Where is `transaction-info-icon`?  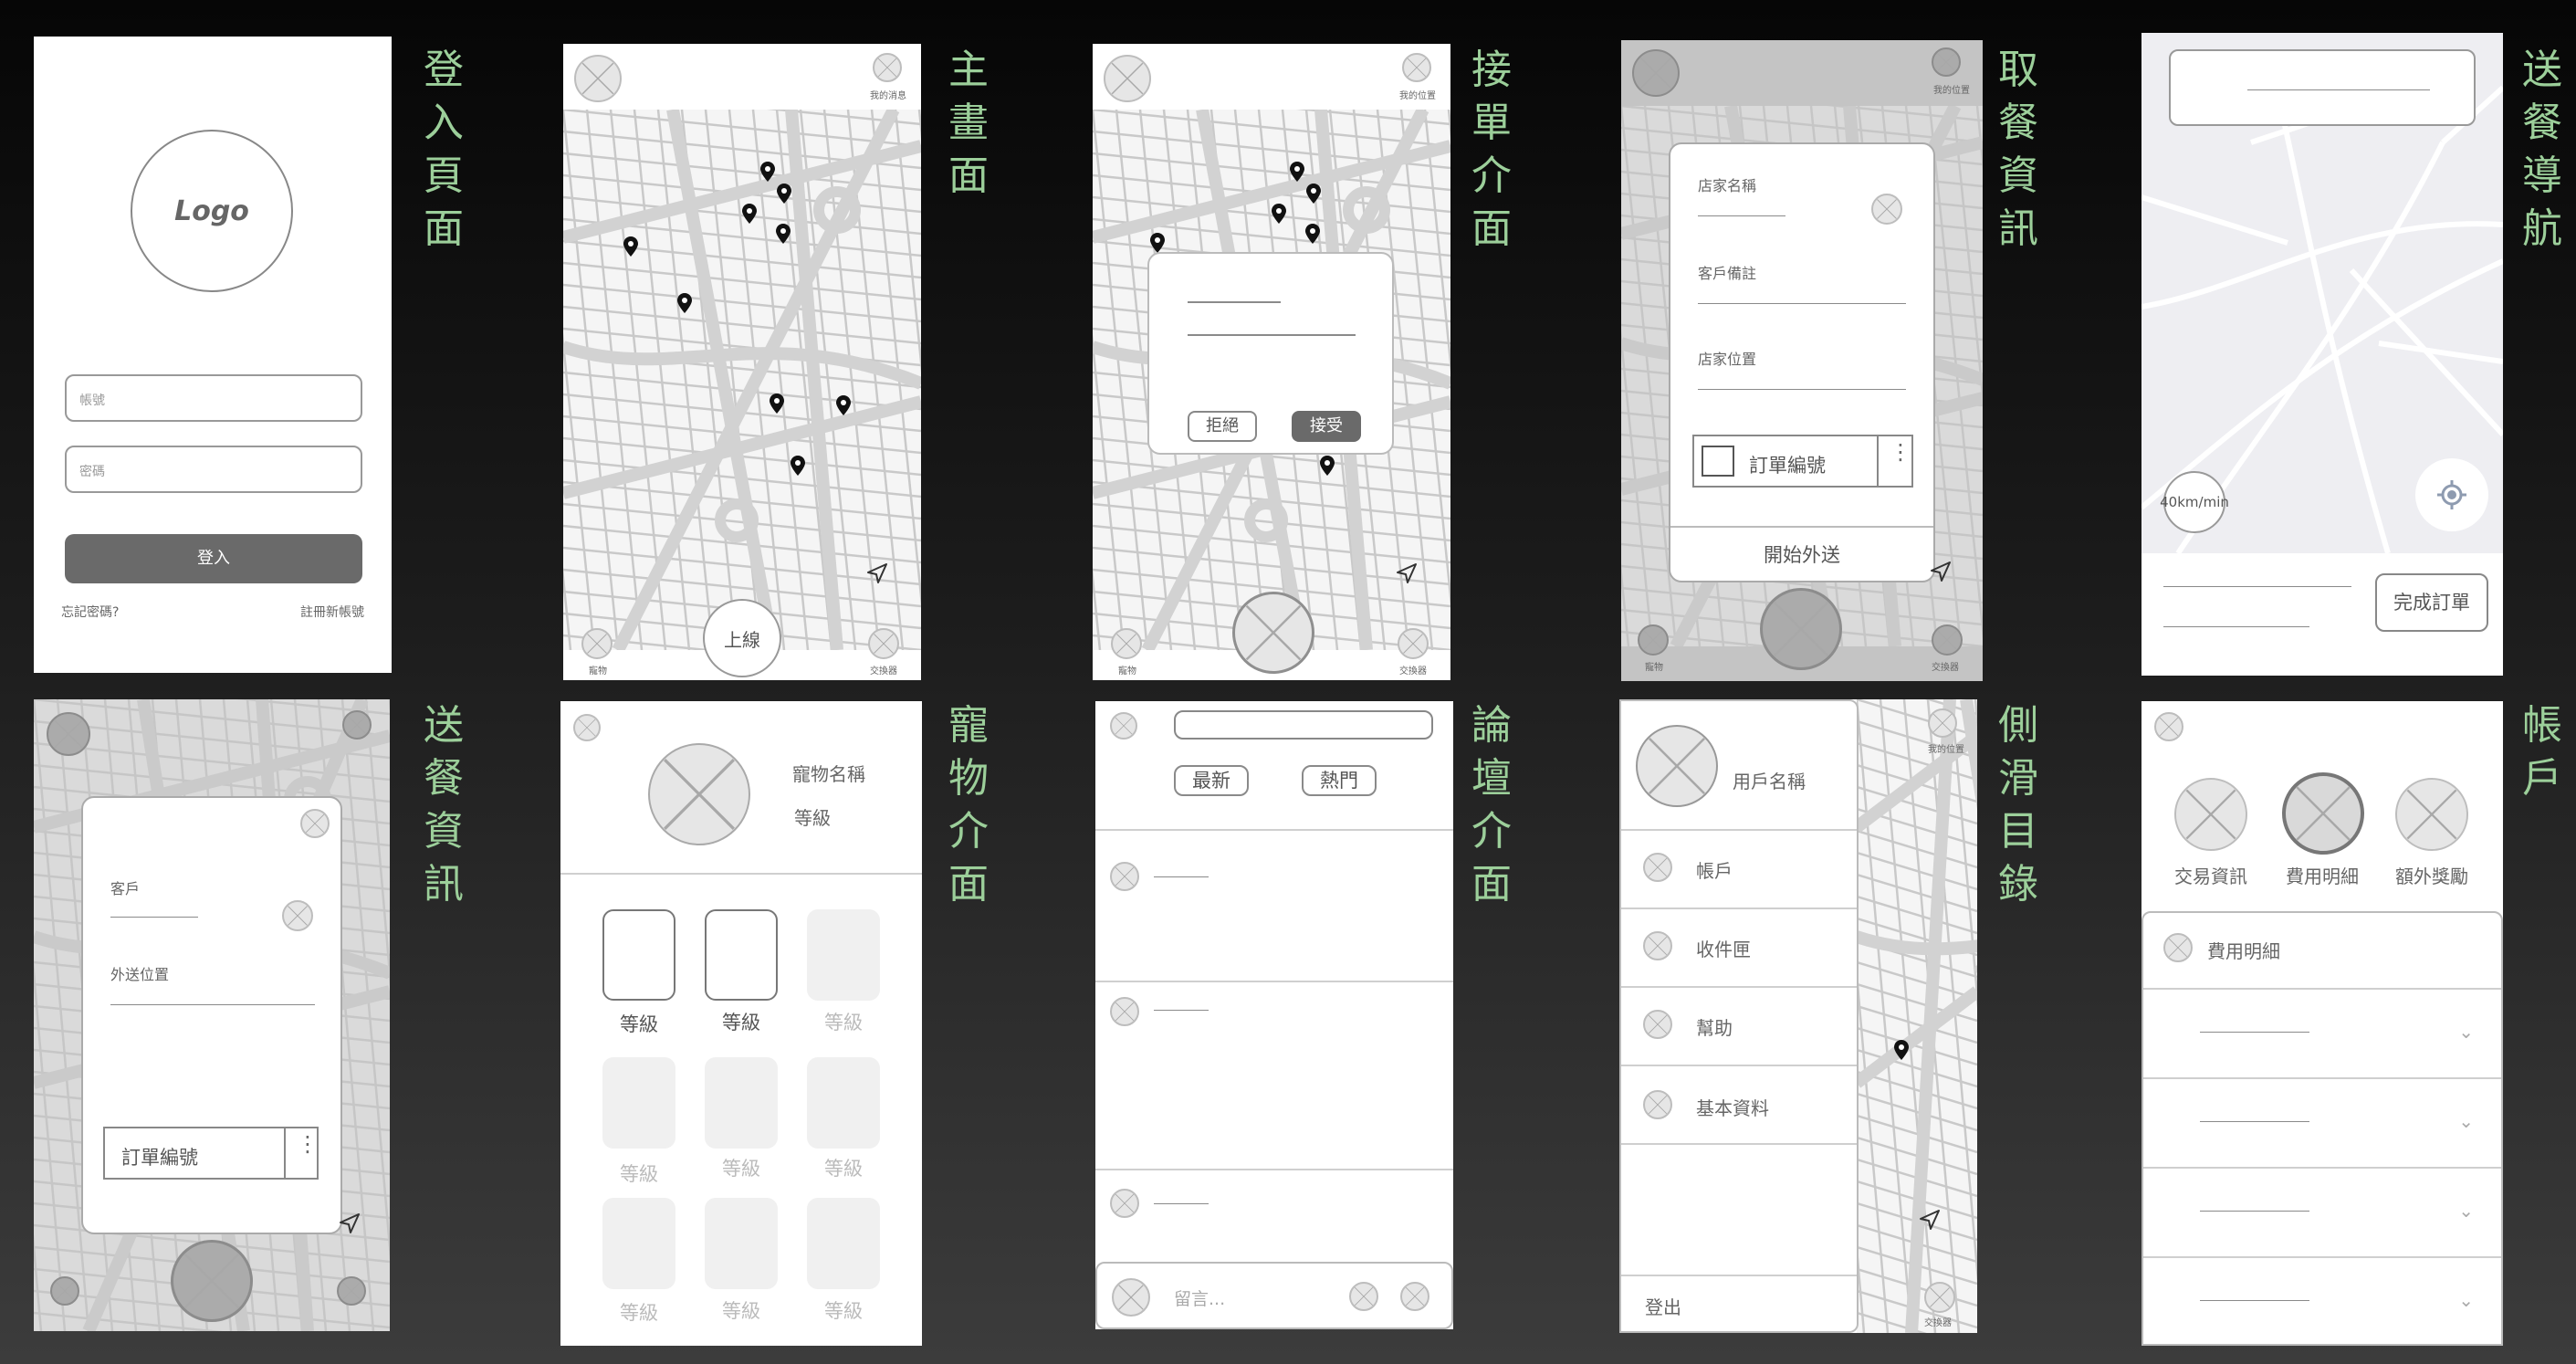 transaction-info-icon is located at coordinates (2211, 814).